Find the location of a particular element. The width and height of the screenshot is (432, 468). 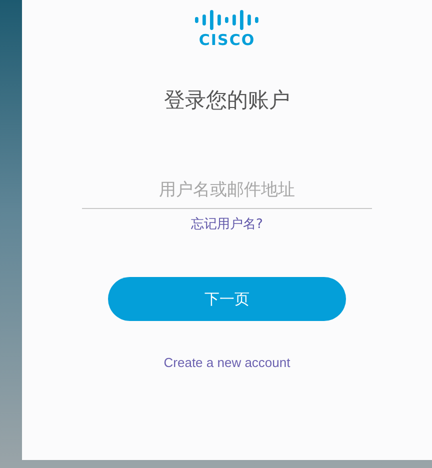

next-button: 下一页 is located at coordinates (227, 299).